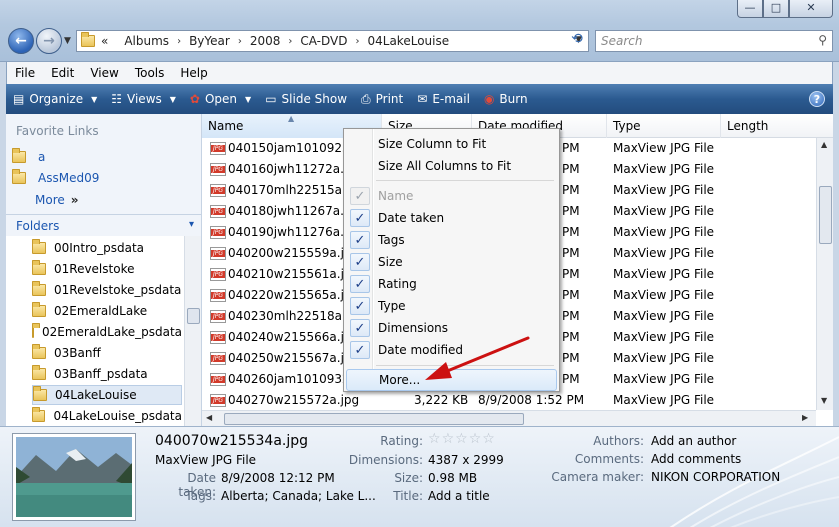 The image size is (839, 527). Describe the element at coordinates (107, 353) in the screenshot. I see `tree-item: 03Banff` at that location.